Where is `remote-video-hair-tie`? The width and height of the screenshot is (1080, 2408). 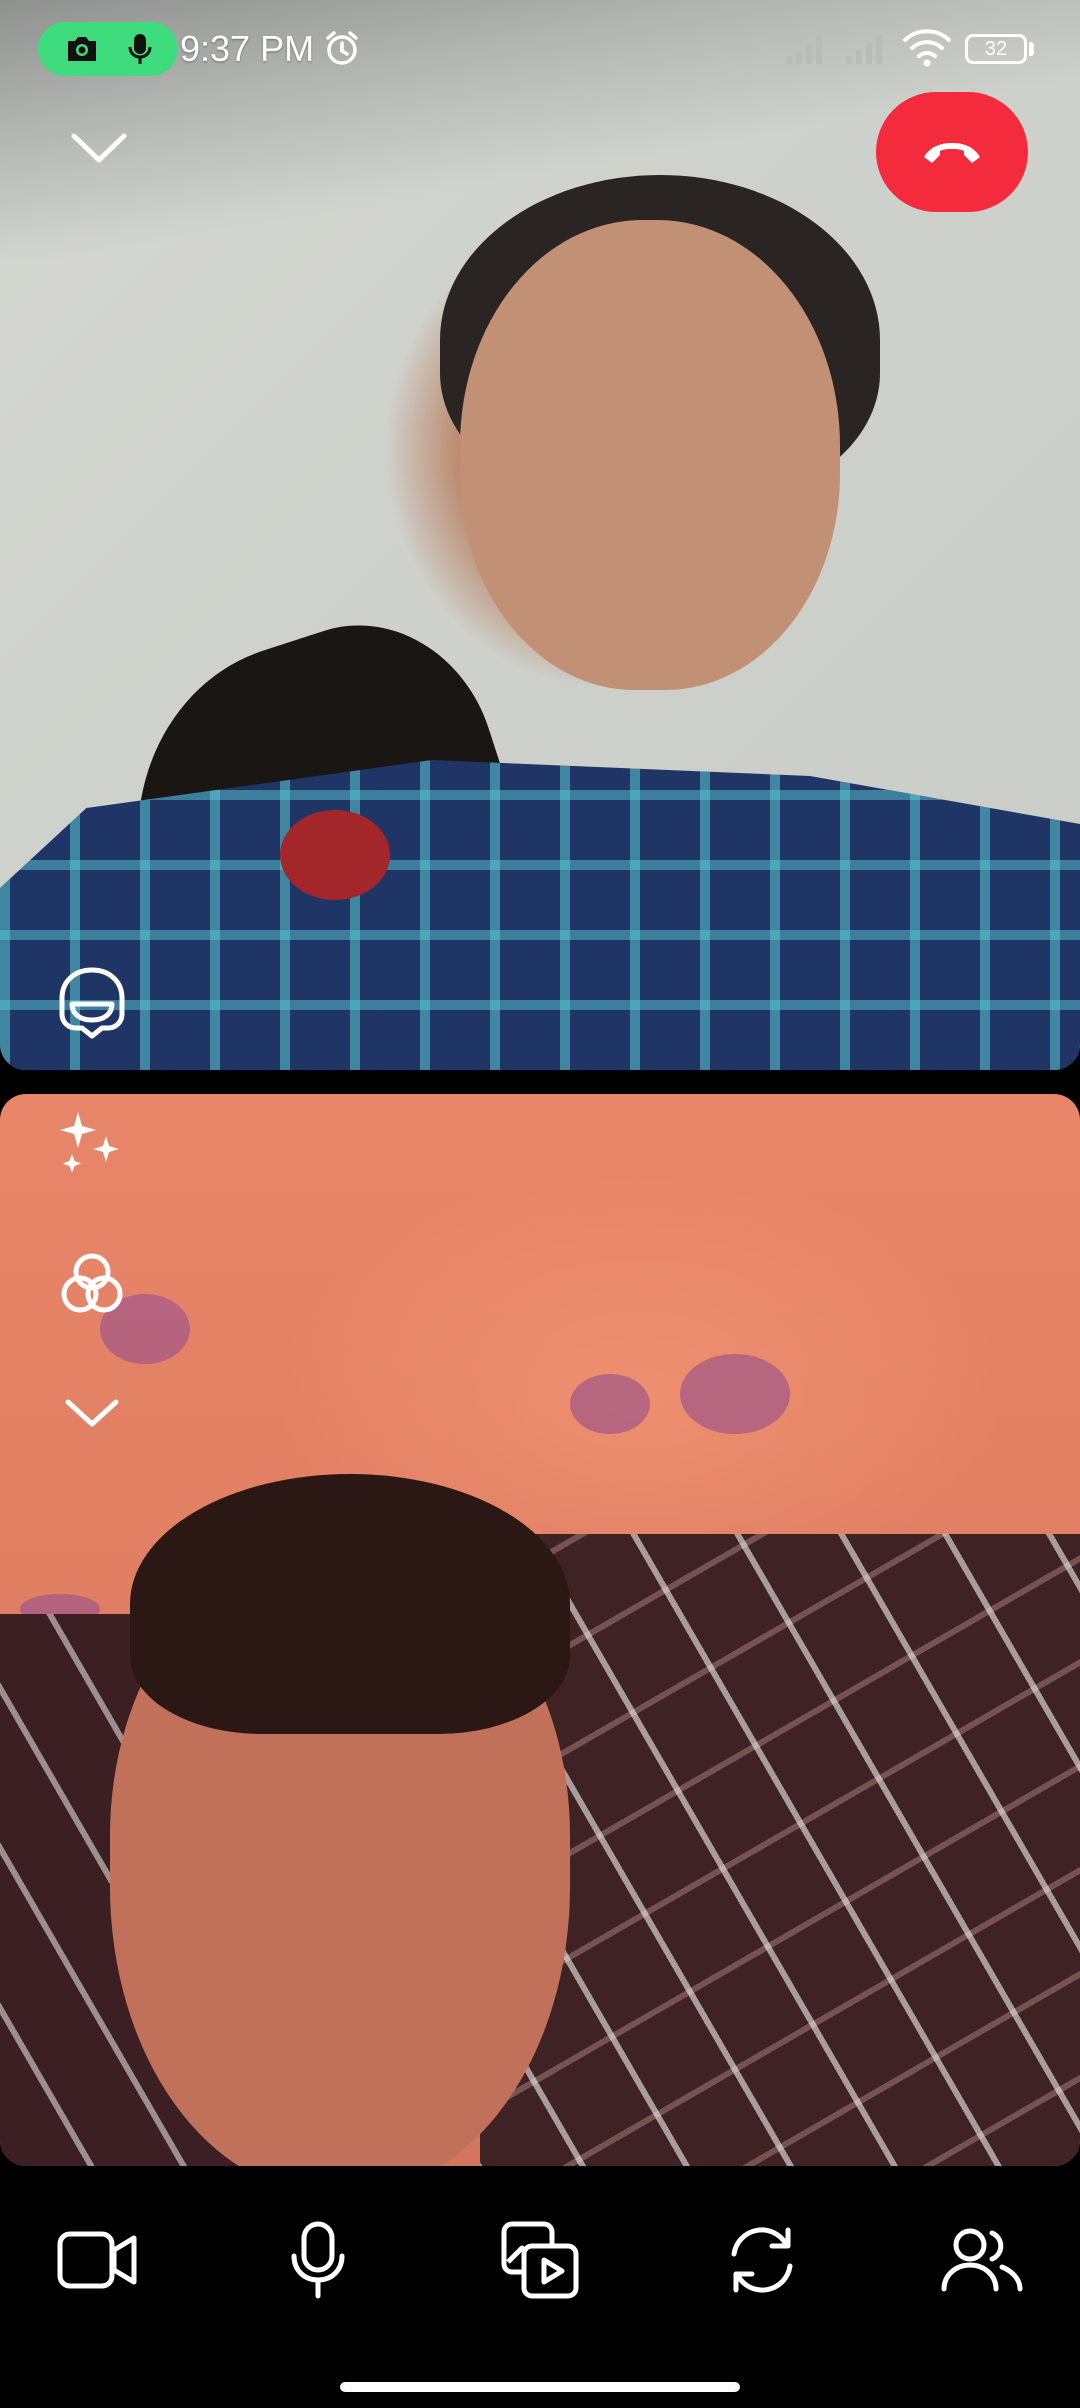 remote-video-hair-tie is located at coordinates (335, 855).